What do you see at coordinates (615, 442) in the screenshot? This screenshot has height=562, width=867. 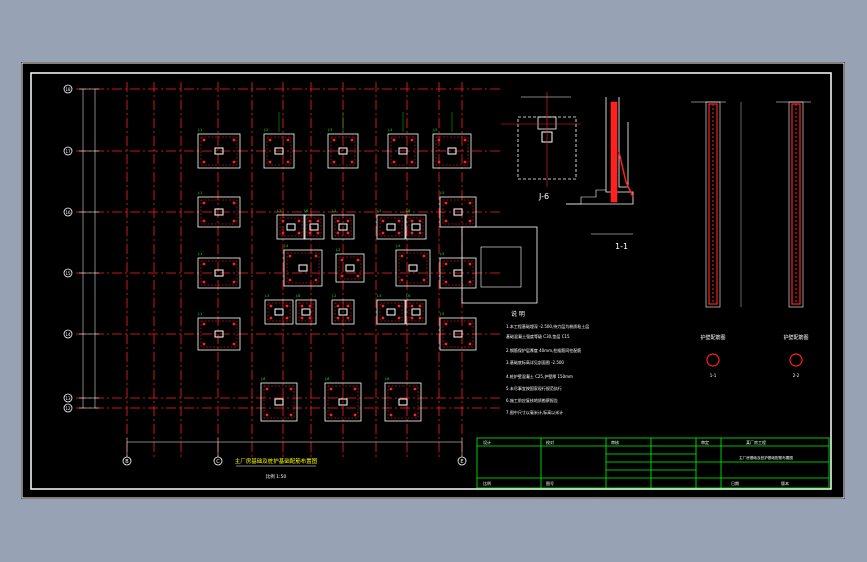 I see `tb-cell: 审核` at bounding box center [615, 442].